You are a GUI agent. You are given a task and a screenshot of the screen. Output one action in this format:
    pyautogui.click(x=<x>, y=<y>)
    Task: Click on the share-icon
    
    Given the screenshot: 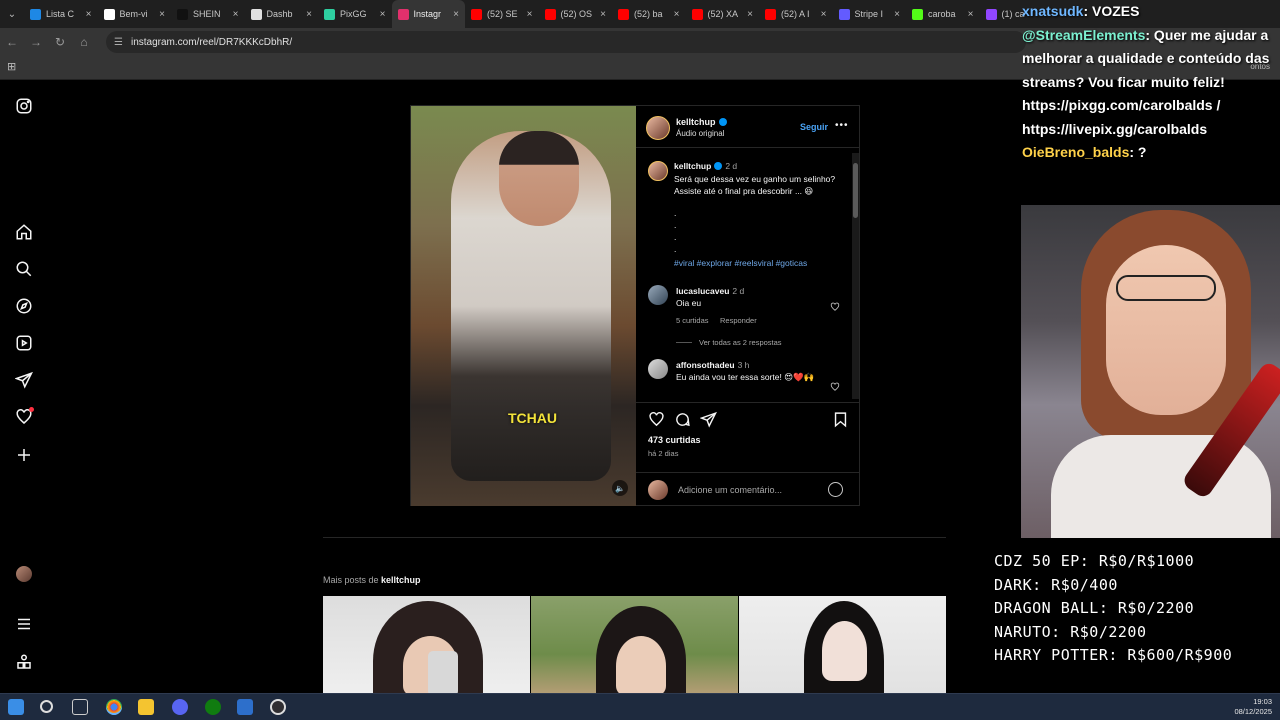 What is the action you would take?
    pyautogui.click(x=708, y=419)
    